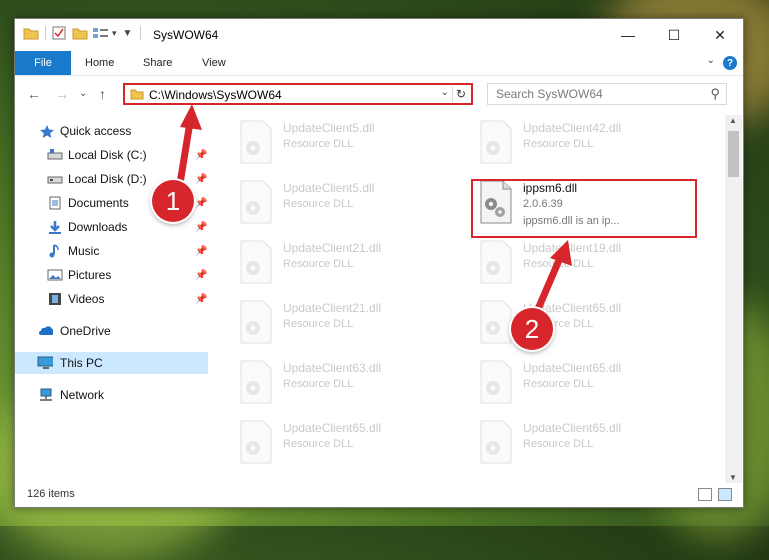 This screenshot has width=769, height=560. I want to click on sidebar-item-this-pc: This PC, so click(111, 363).